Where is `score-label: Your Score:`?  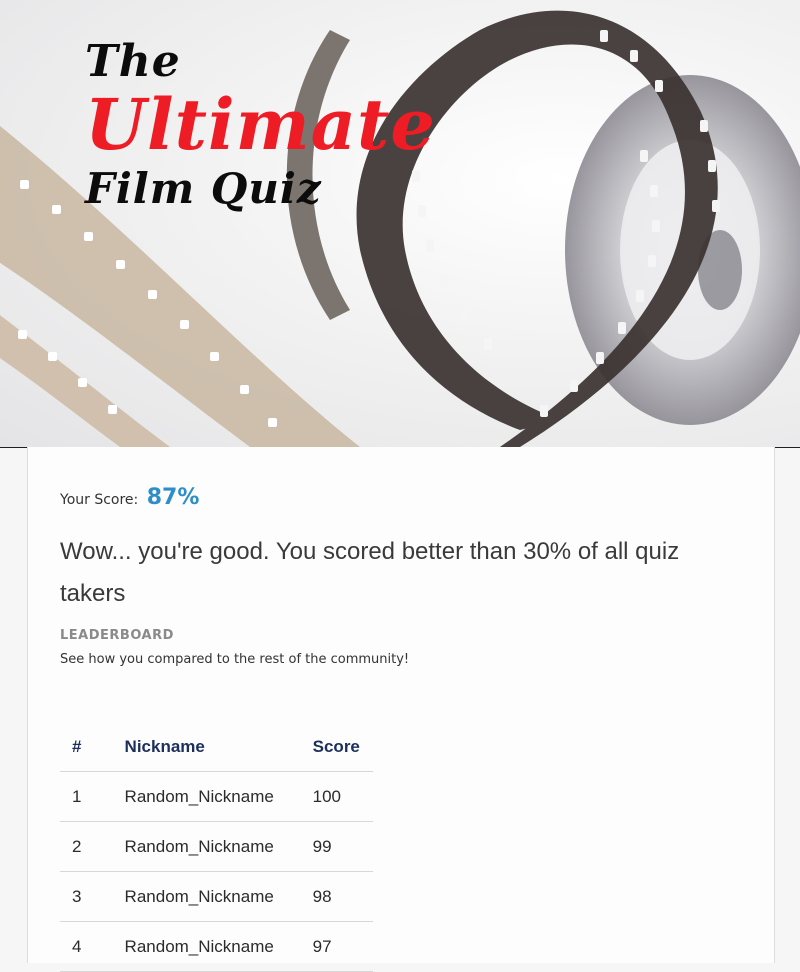
score-label: Your Score: is located at coordinates (99, 500).